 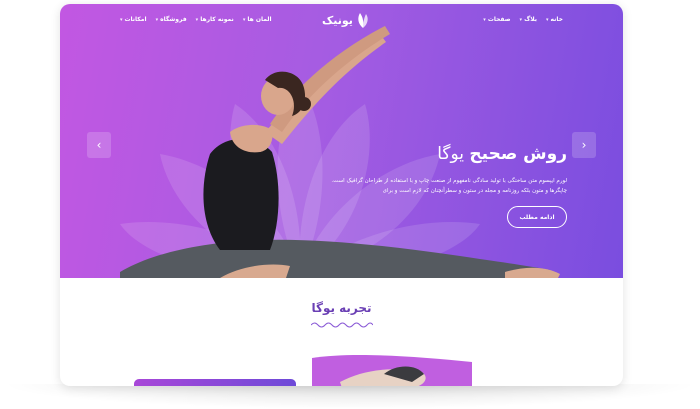 I want to click on nav-label: فروشگاه, so click(x=173, y=19).